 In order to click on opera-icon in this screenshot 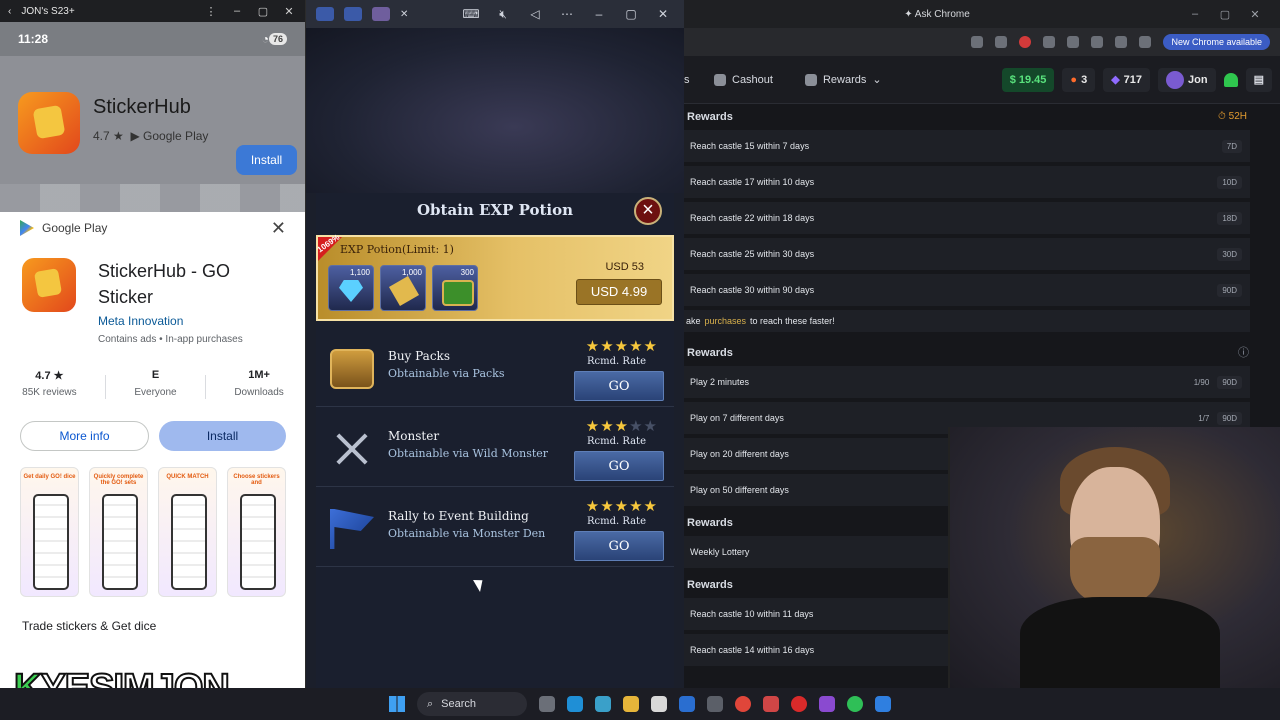, I will do `click(799, 704)`.